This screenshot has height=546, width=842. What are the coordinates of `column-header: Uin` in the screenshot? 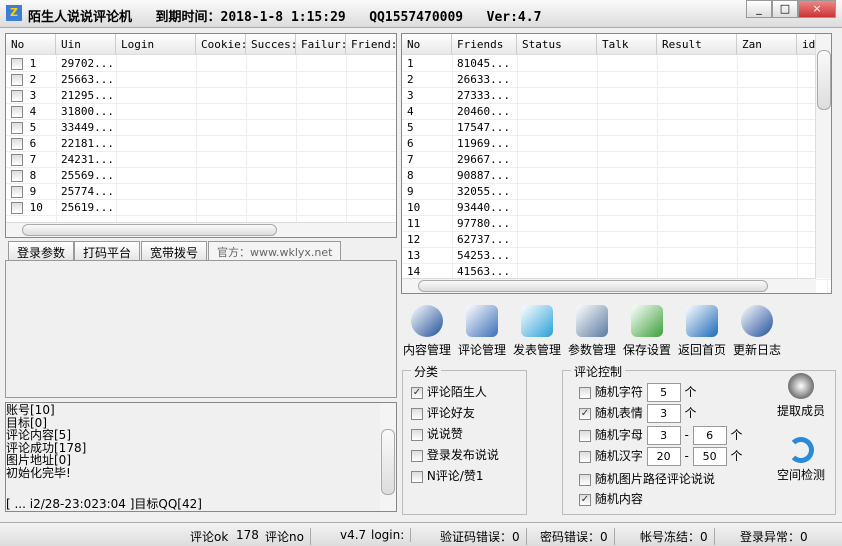 It's located at (86, 44).